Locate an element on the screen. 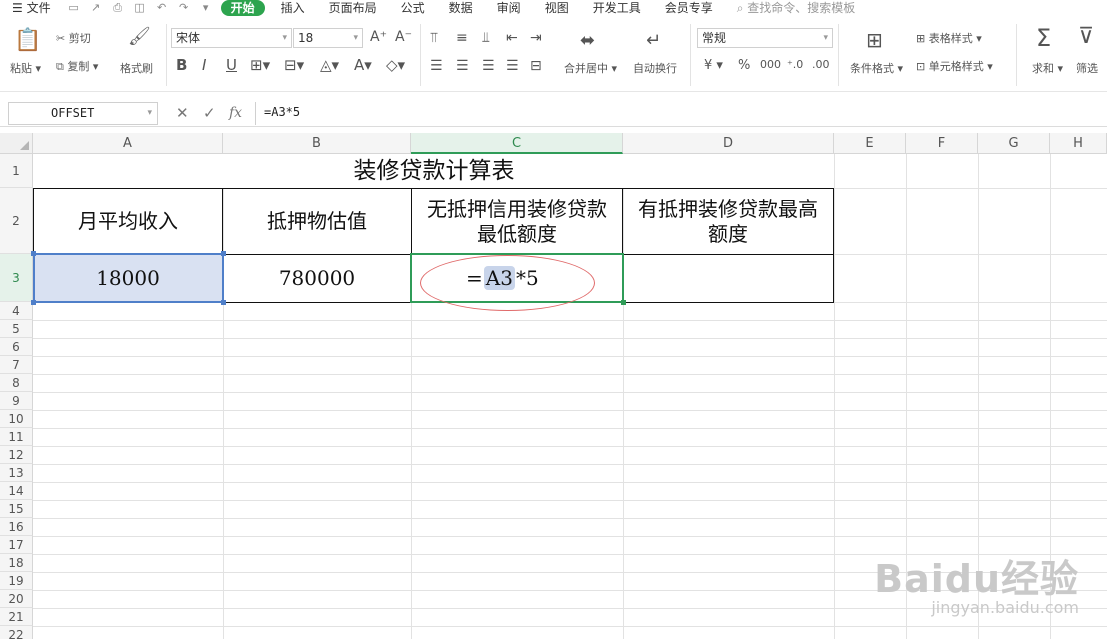 This screenshot has height=639, width=1107. align-middle-icon: ≡ is located at coordinates (462, 38).